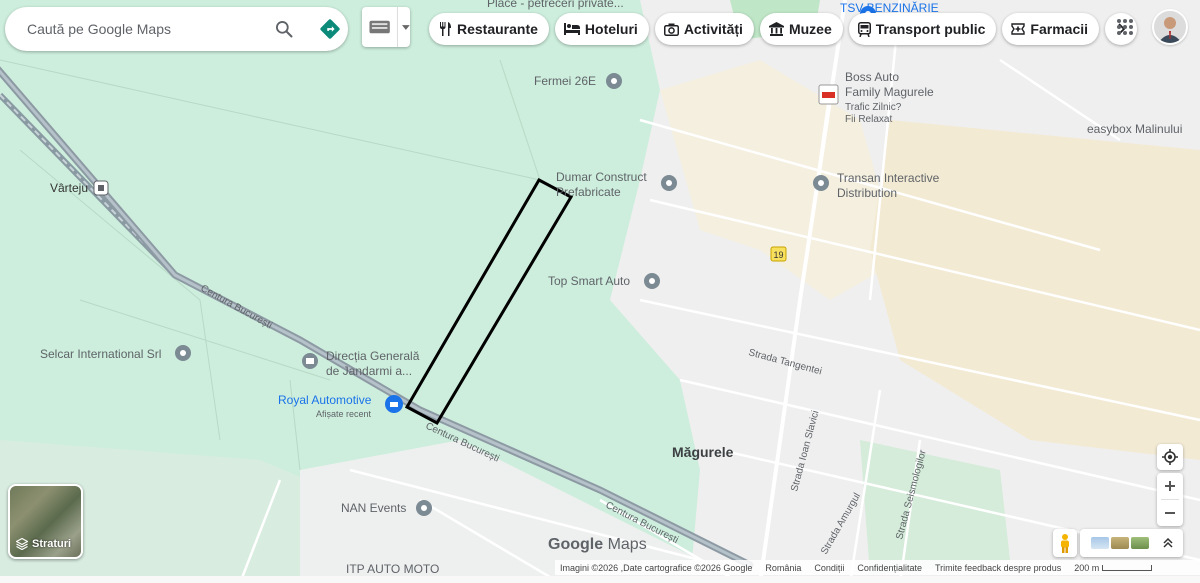  I want to click on chip-hoteluri: Hoteluri, so click(601, 29).